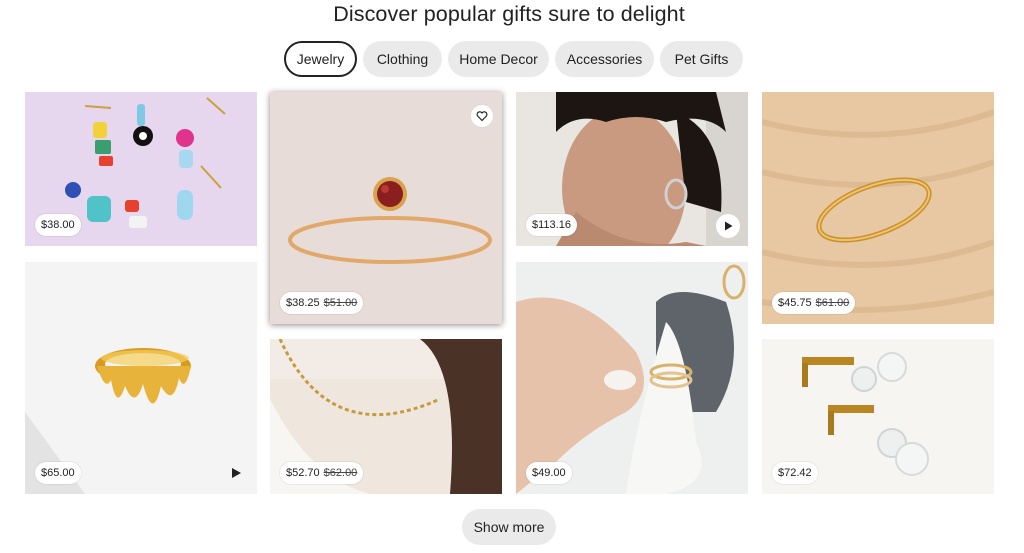 The height and width of the screenshot is (553, 1024). I want to click on product-card-crystal-bar-earrings: $72.42, so click(878, 416).